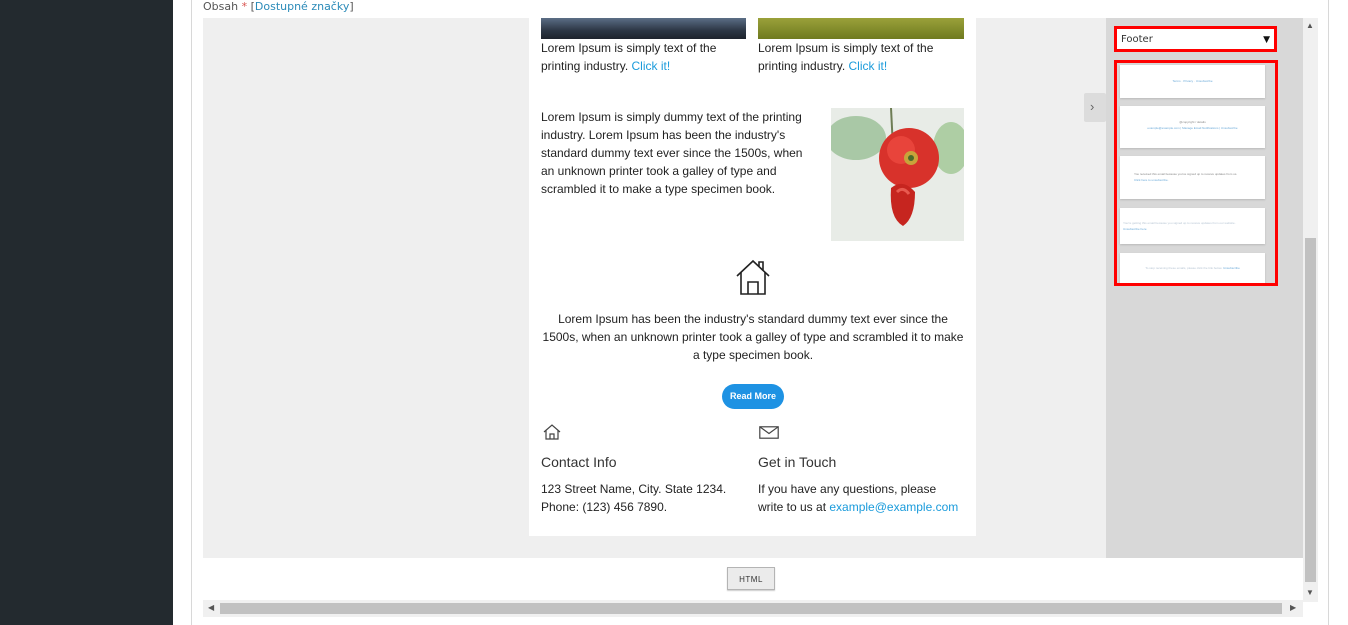 The height and width of the screenshot is (625, 1348). Describe the element at coordinates (797, 462) in the screenshot. I see `get-in-touch-title: Get in Touch` at that location.